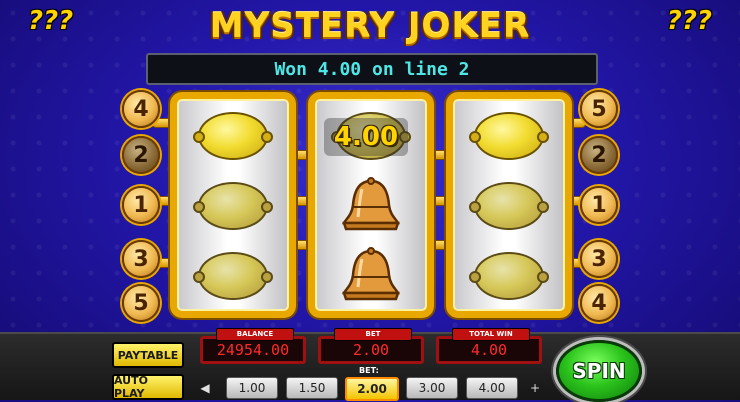 The height and width of the screenshot is (402, 740). I want to click on balance-label: BALANCE, so click(255, 334).